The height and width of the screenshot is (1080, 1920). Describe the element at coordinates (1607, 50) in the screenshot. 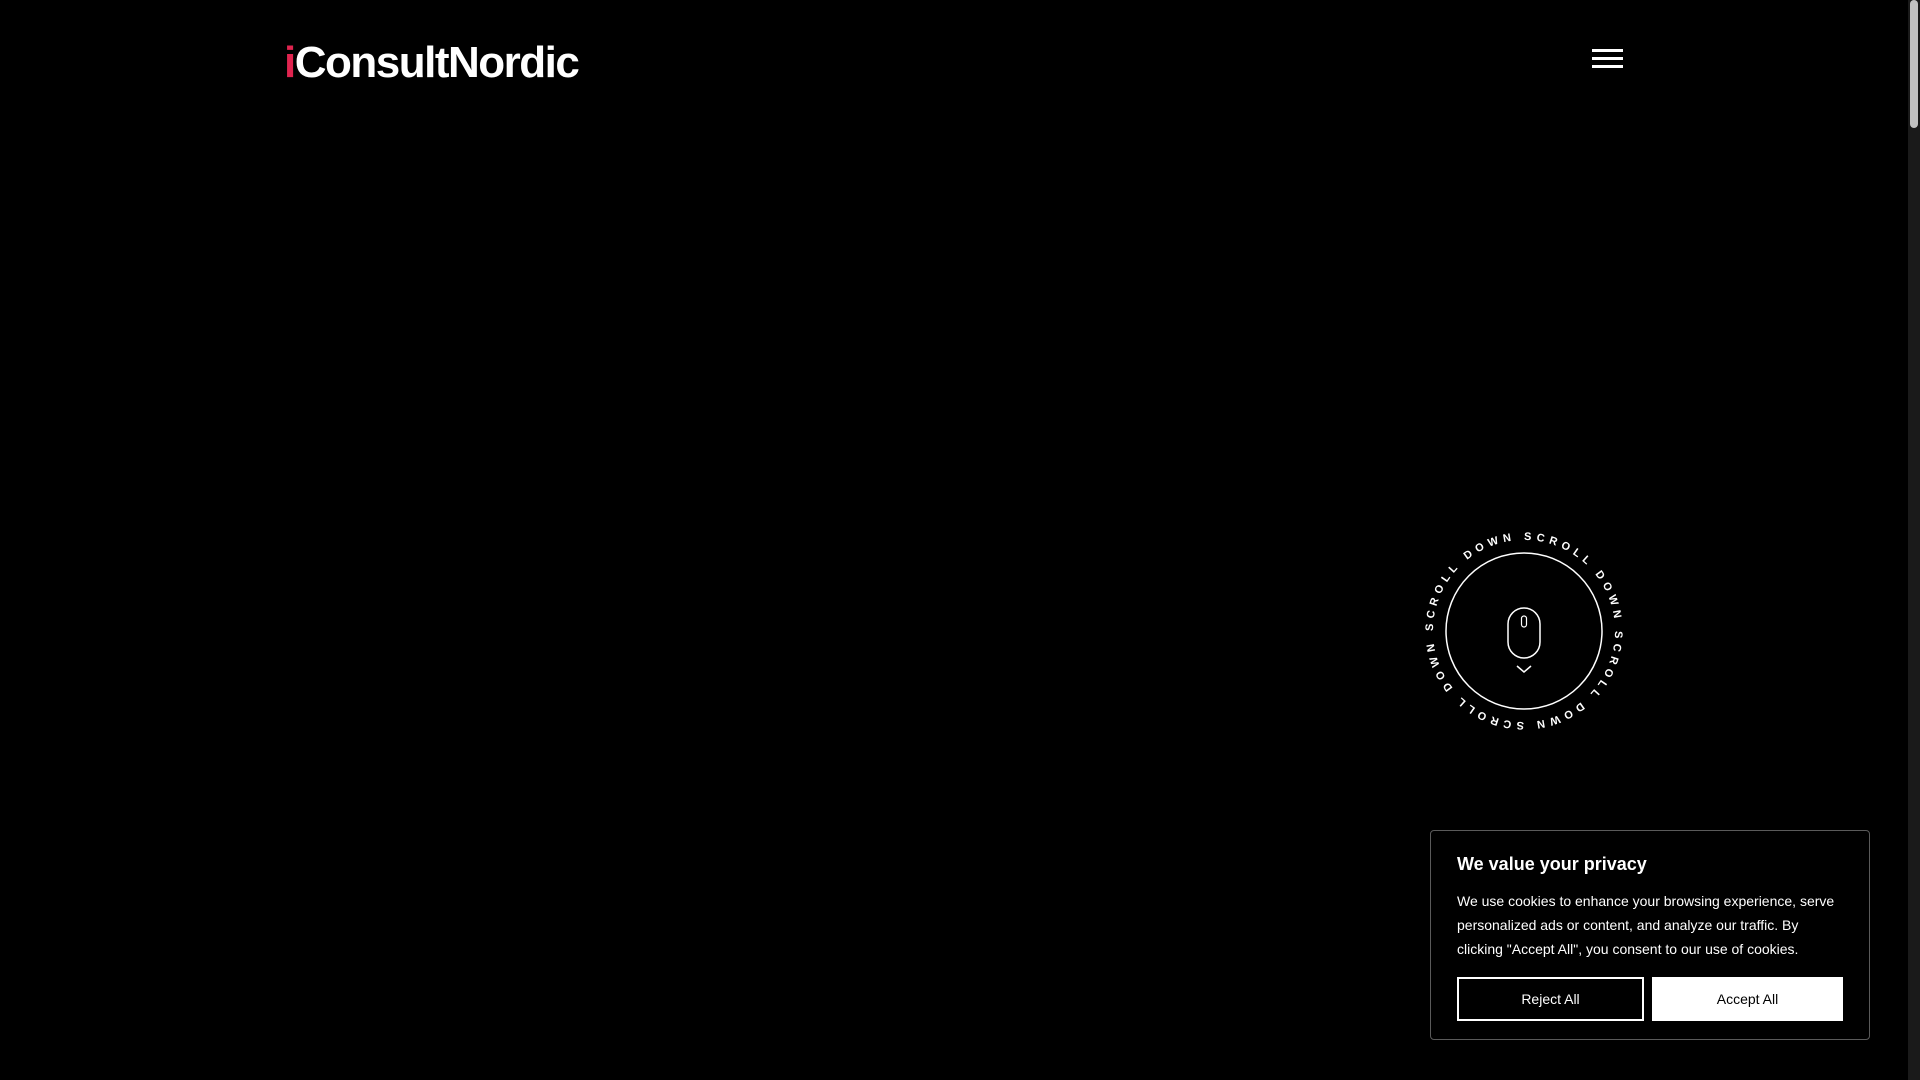

I see `hamburger-menu-icon` at that location.